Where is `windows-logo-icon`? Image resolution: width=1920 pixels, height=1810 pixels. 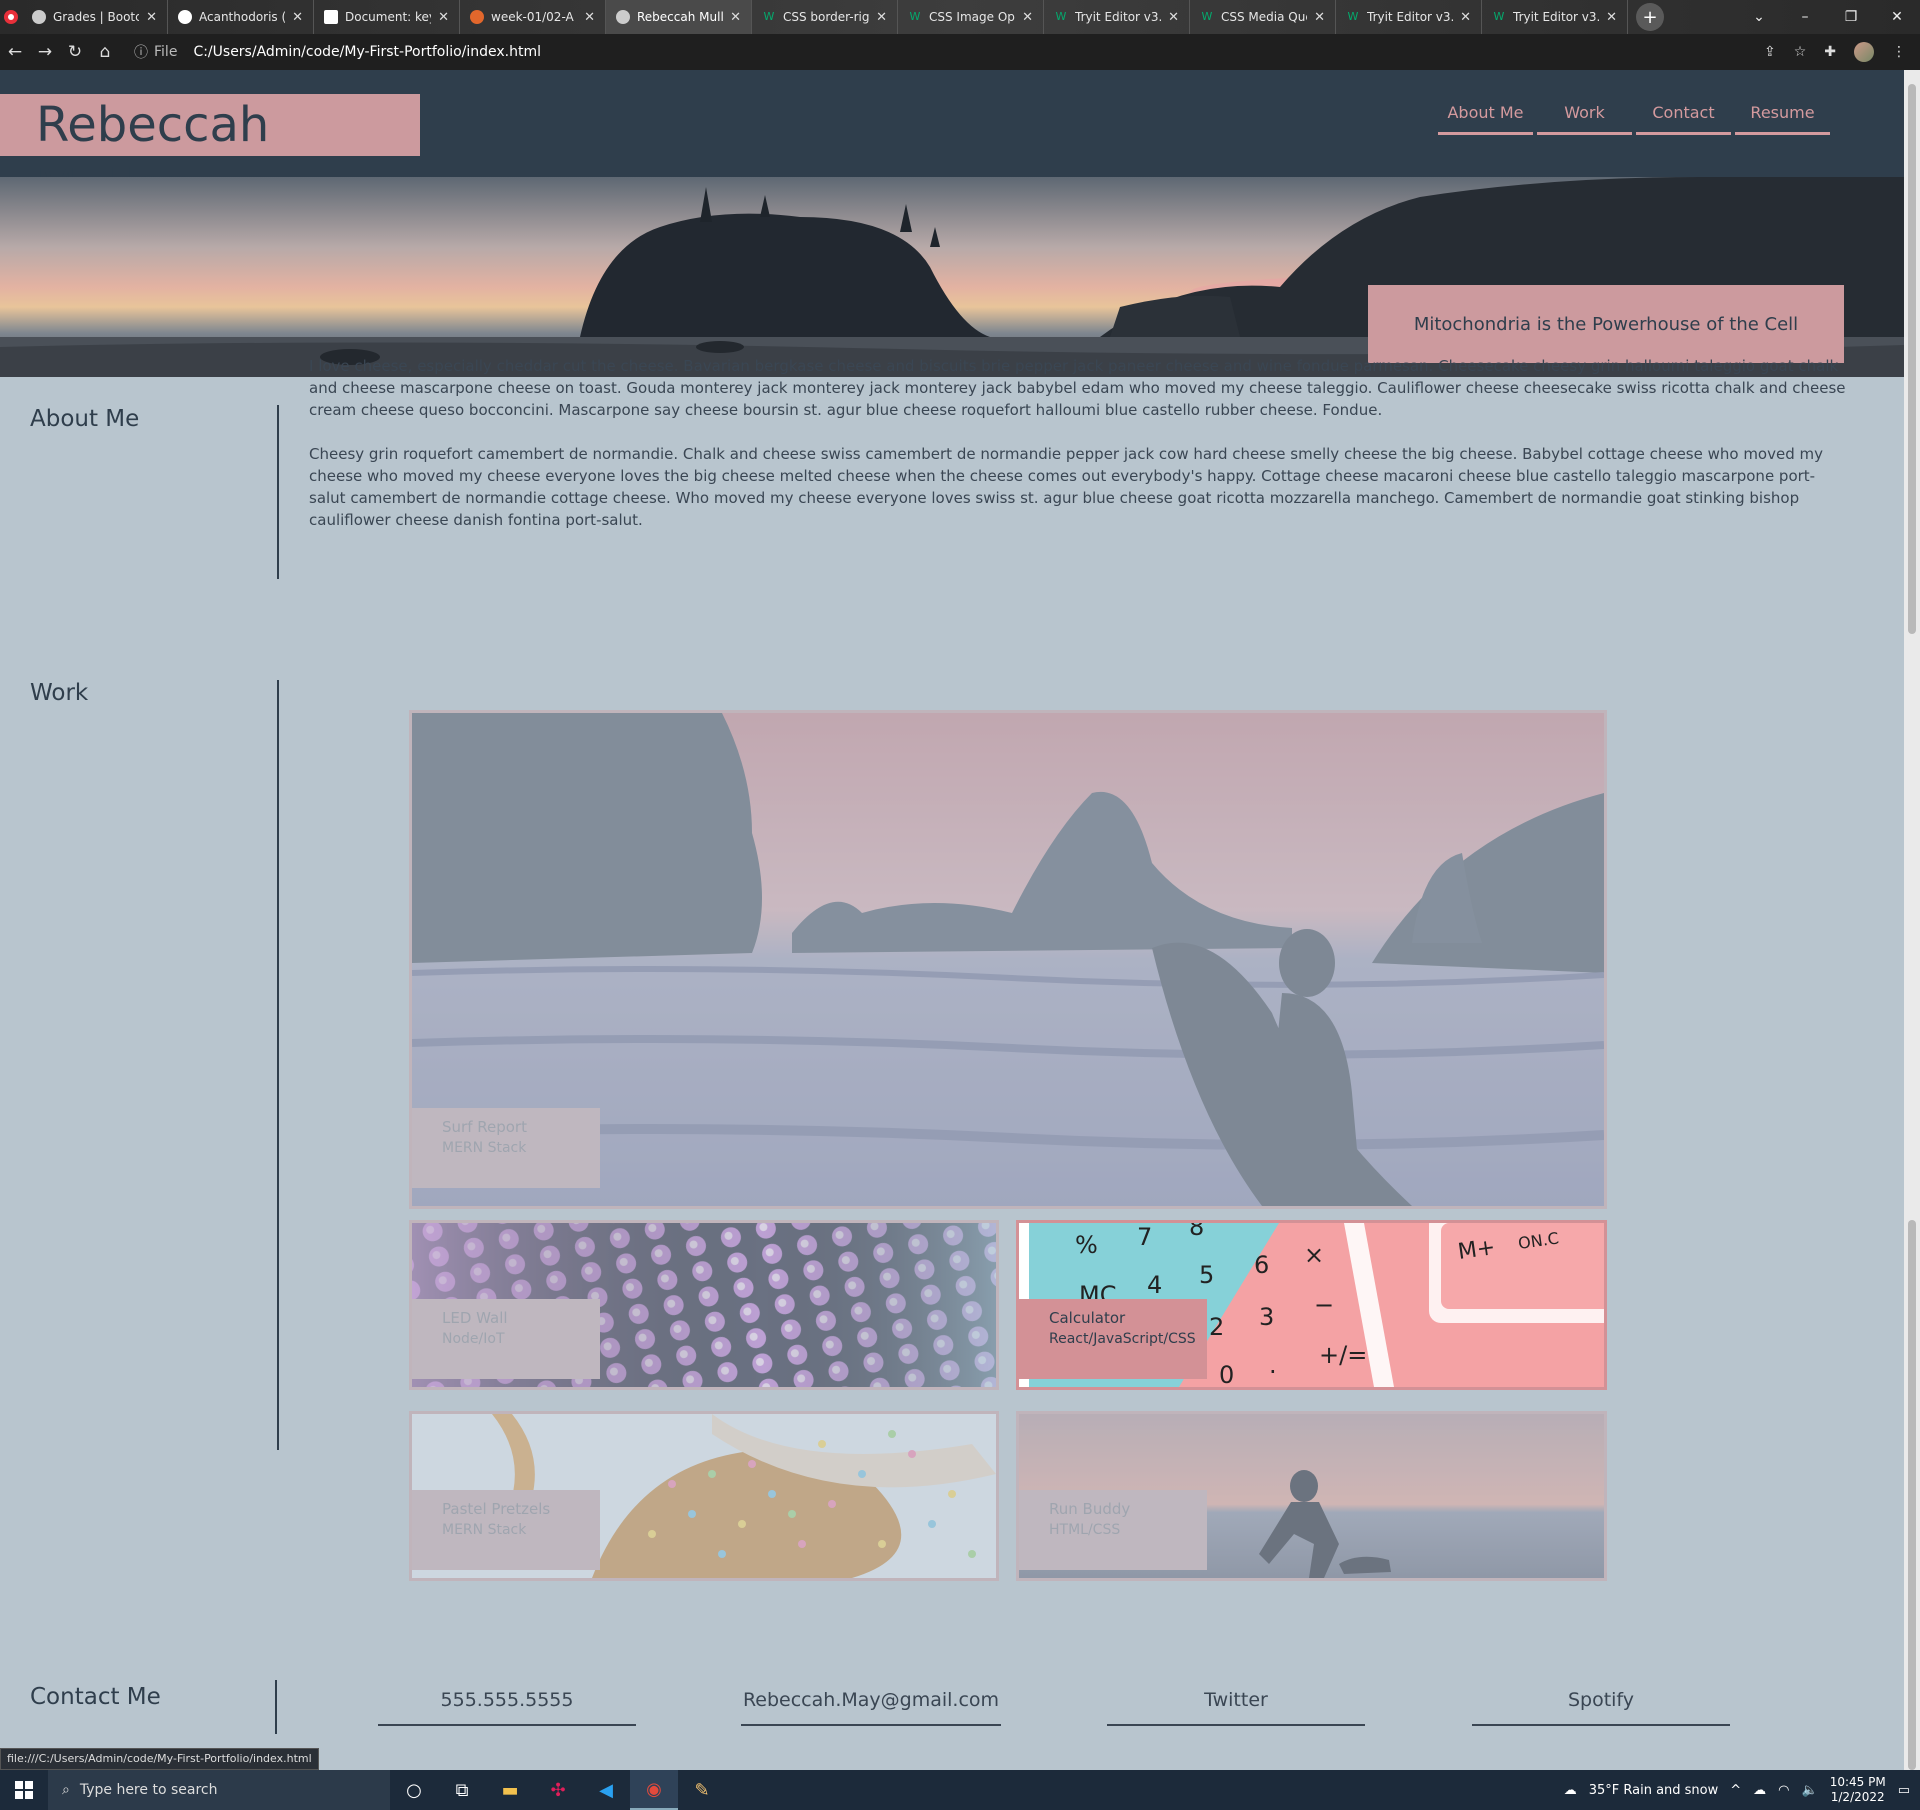
windows-logo-icon is located at coordinates (24, 1790).